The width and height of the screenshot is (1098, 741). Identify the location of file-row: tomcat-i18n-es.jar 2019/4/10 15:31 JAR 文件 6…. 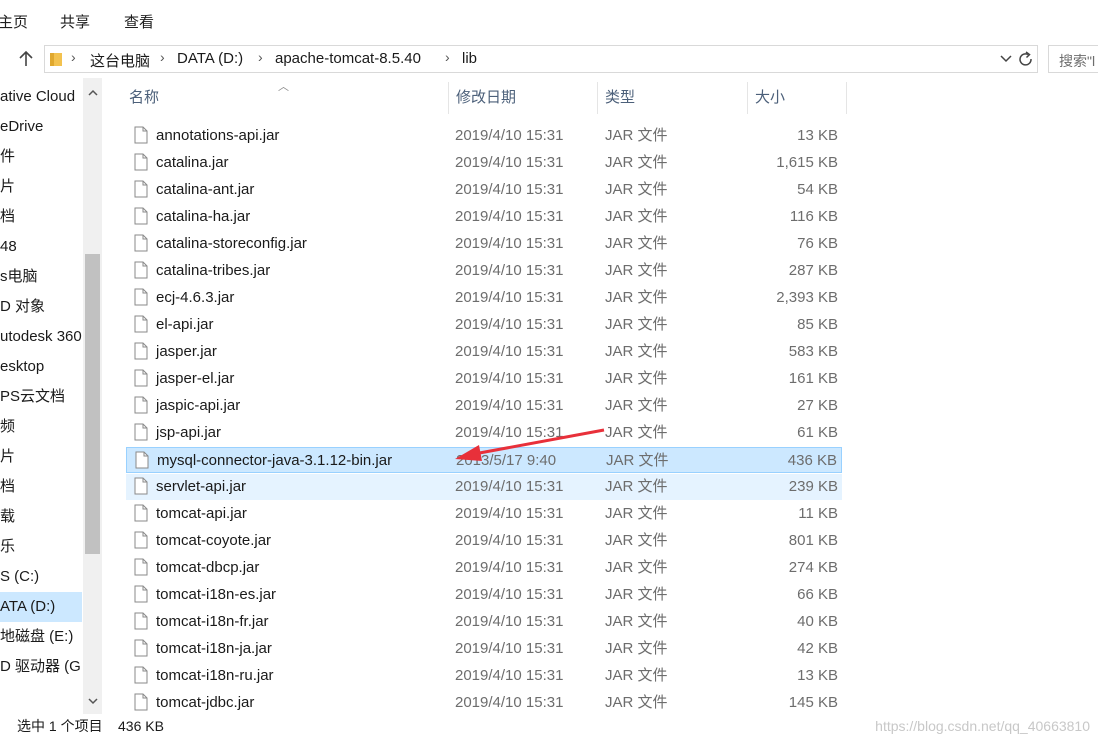
(484, 595).